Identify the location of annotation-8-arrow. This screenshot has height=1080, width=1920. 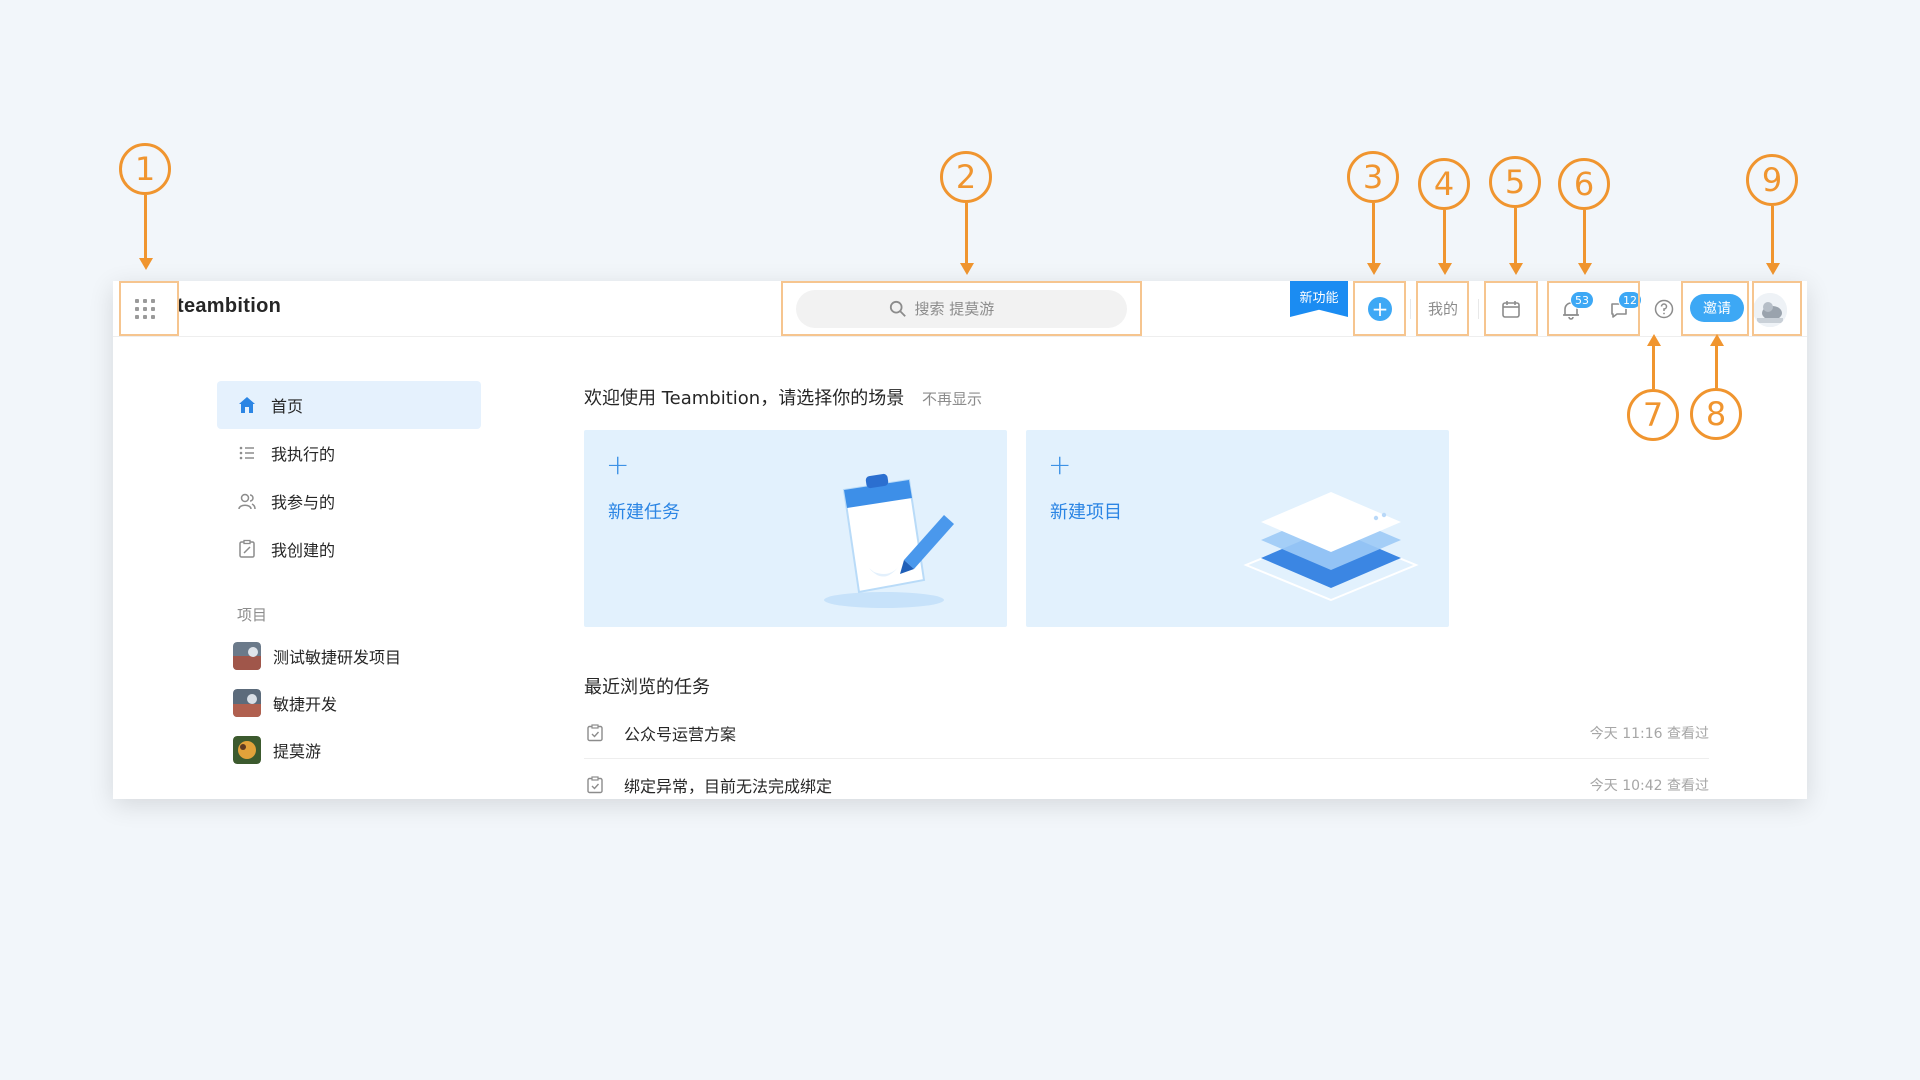
(1717, 340).